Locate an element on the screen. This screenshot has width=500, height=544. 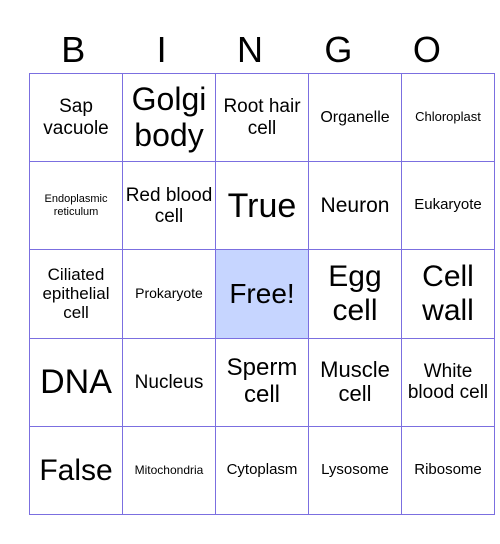
free-space-cell: Free! is located at coordinates (262, 294).